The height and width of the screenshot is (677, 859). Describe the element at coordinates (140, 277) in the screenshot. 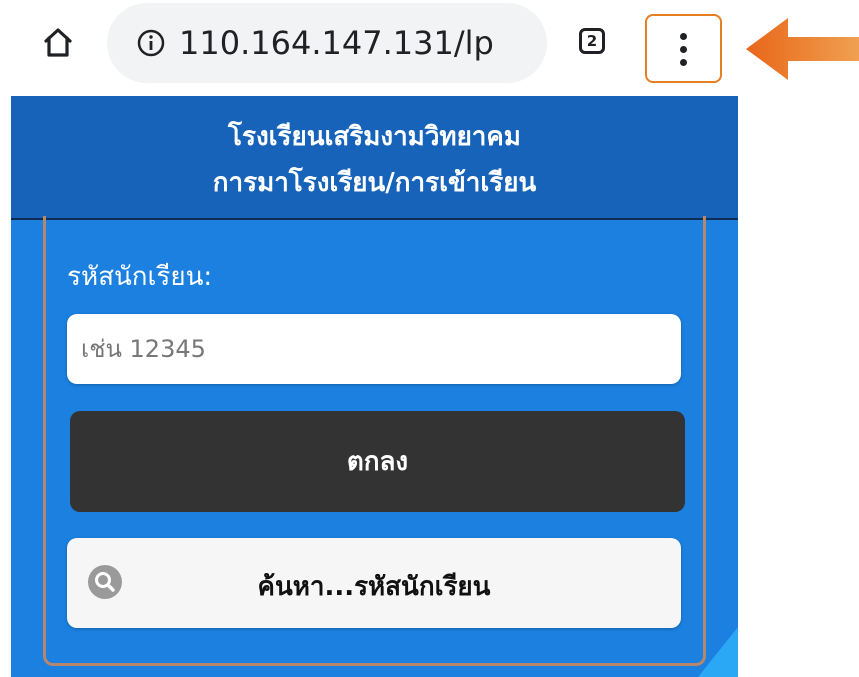

I see `student-id-label: รหัสนักเรียน:` at that location.